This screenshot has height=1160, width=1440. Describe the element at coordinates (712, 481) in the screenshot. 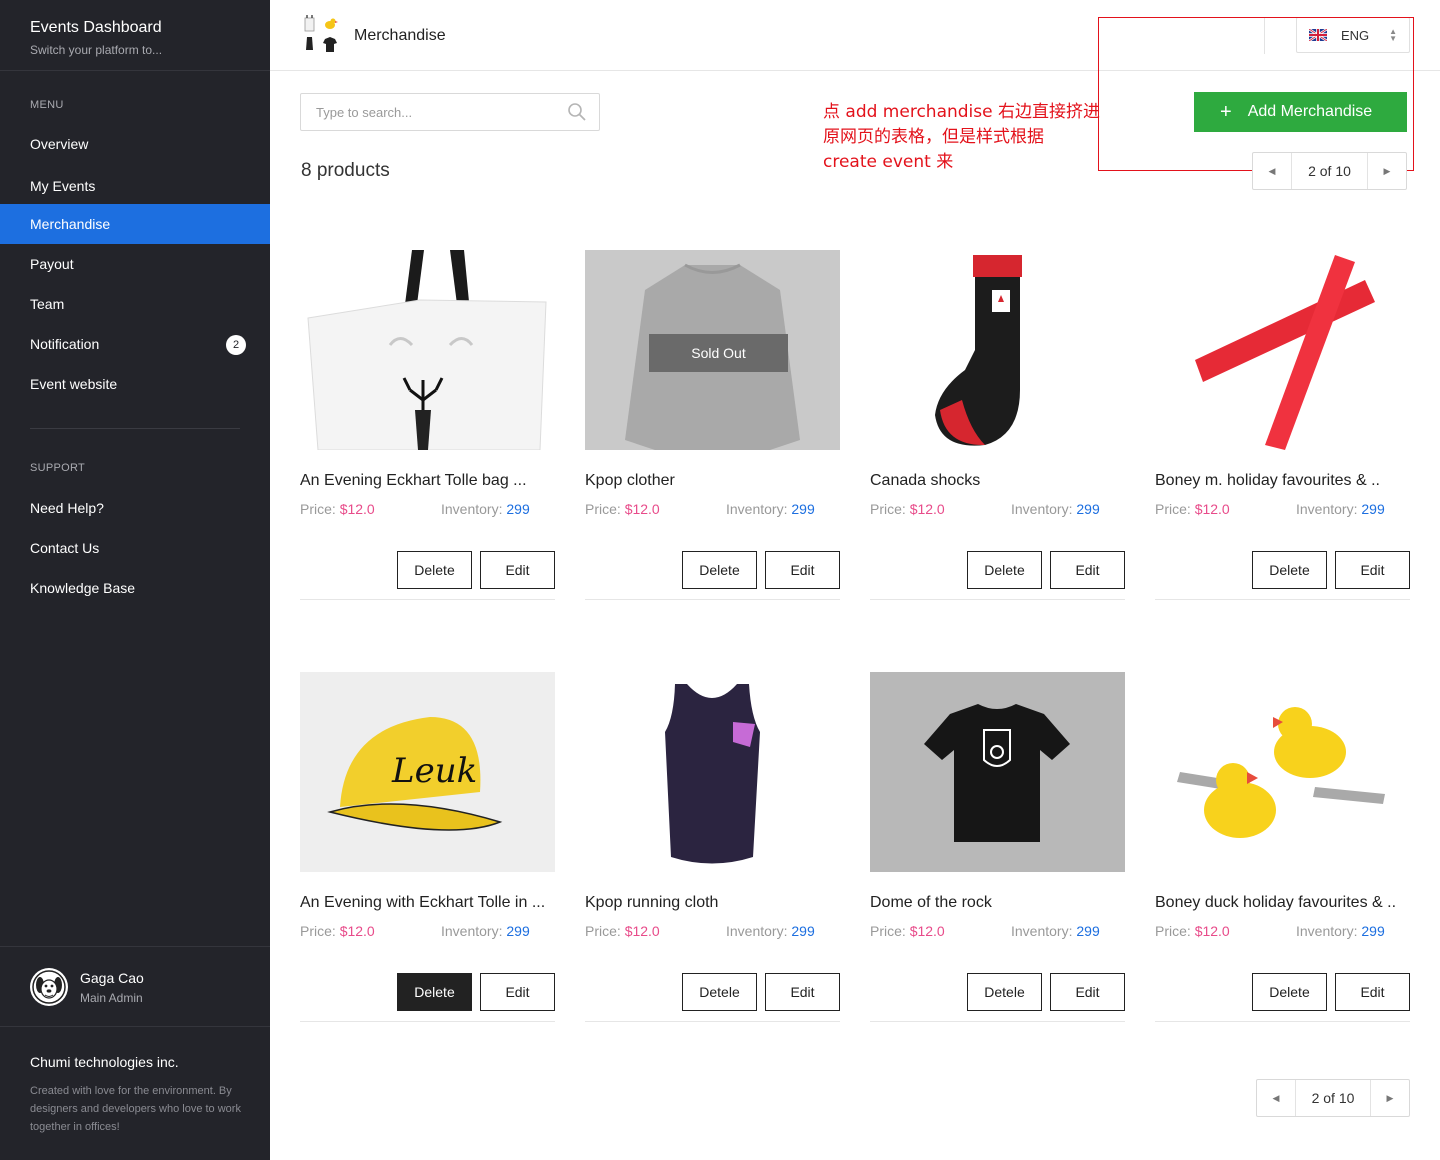

I see `product-name: Kpop clother` at that location.